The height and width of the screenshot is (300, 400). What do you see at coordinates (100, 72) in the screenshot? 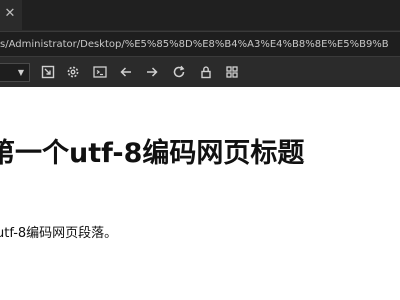
I see `terminal-icon` at bounding box center [100, 72].